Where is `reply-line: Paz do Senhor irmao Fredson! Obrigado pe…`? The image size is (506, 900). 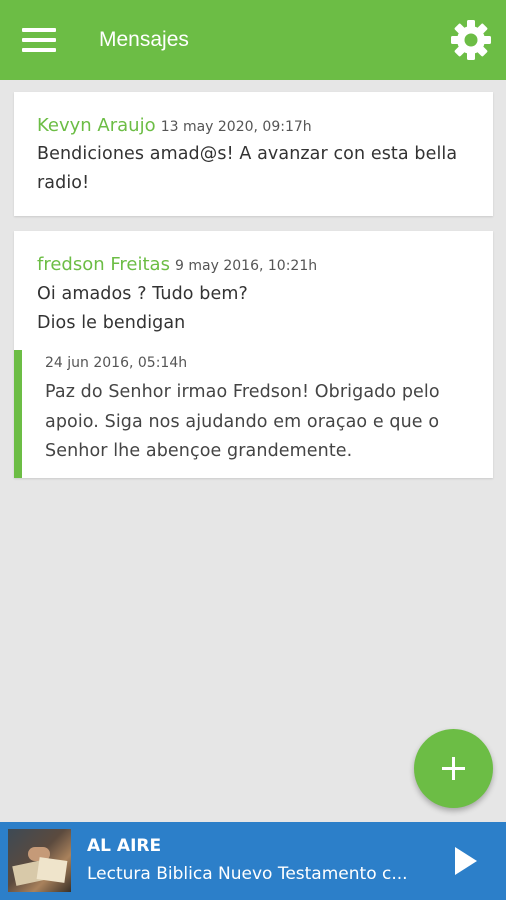
reply-line: Paz do Senhor irmao Fredson! Obrigado pe… is located at coordinates (242, 392).